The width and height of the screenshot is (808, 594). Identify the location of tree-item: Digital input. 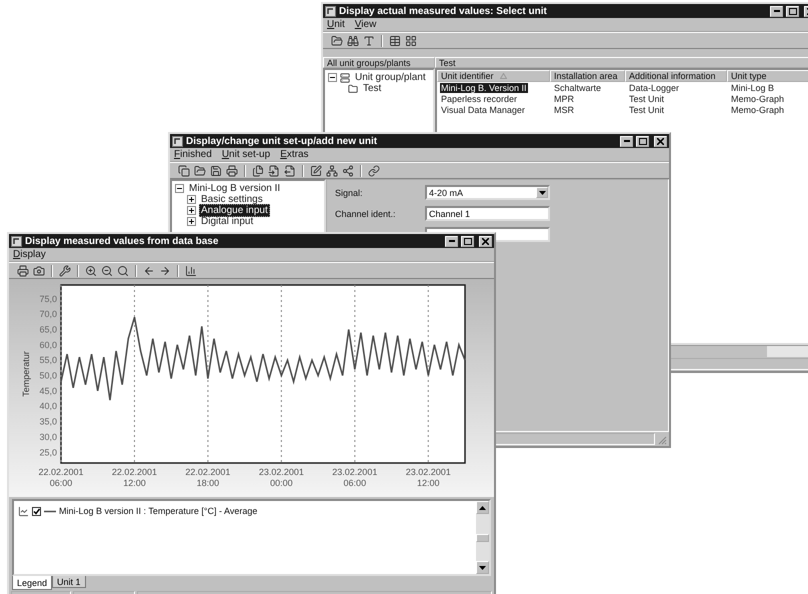
(227, 221).